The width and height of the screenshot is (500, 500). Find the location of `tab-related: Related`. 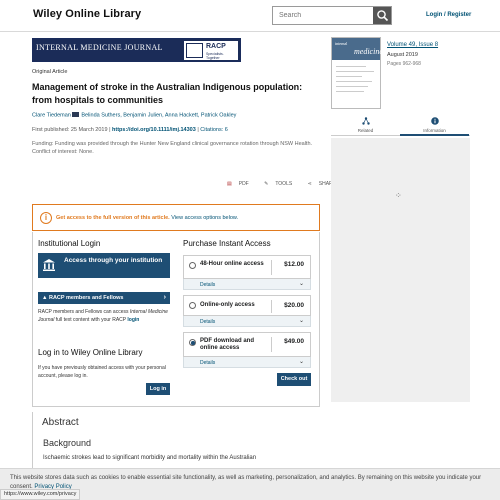

tab-related: Related is located at coordinates (365, 125).